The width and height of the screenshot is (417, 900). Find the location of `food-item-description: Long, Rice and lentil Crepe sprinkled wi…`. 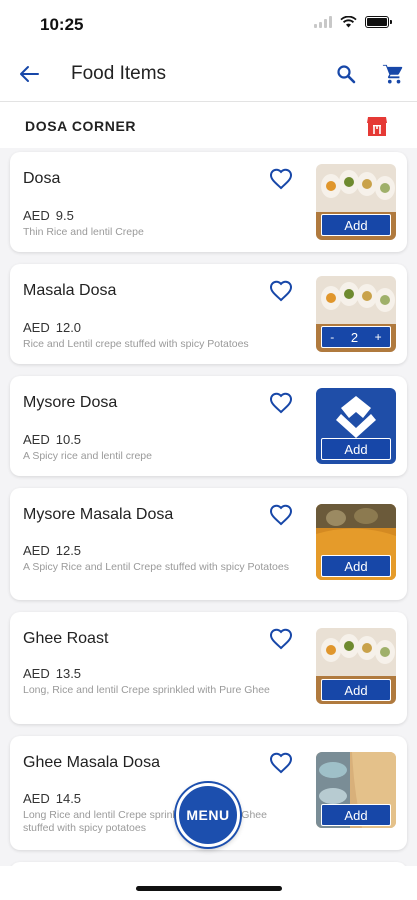

food-item-description: Long, Rice and lentil Crepe sprinkled wi… is located at coordinates (146, 690).